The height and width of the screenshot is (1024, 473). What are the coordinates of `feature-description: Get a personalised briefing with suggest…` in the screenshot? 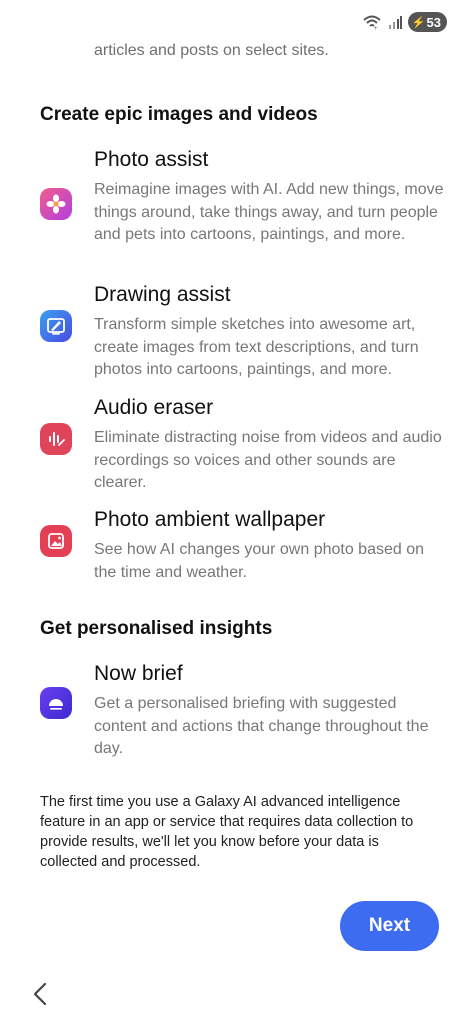 It's located at (261, 726).